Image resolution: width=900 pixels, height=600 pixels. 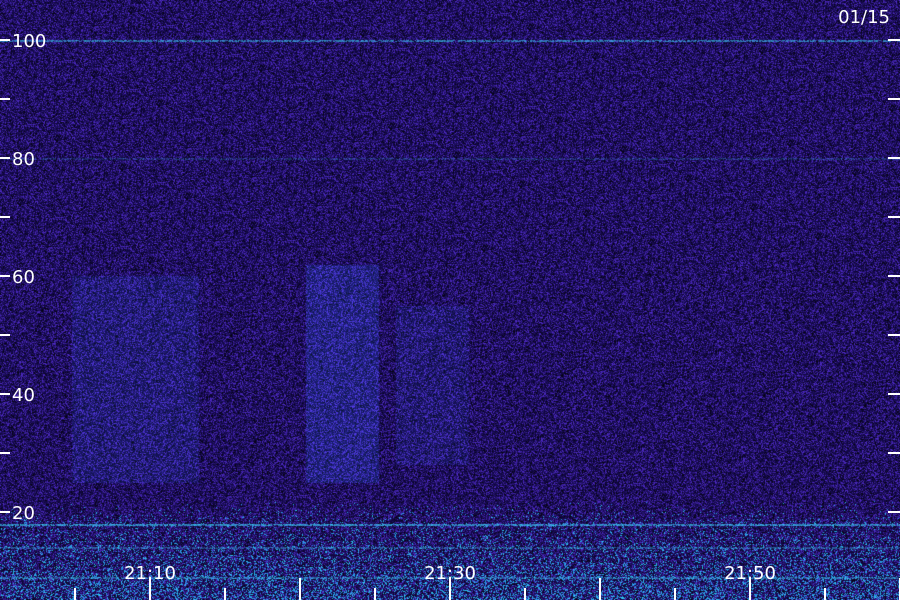 I want to click on y-tick-label: 60, so click(x=23, y=277).